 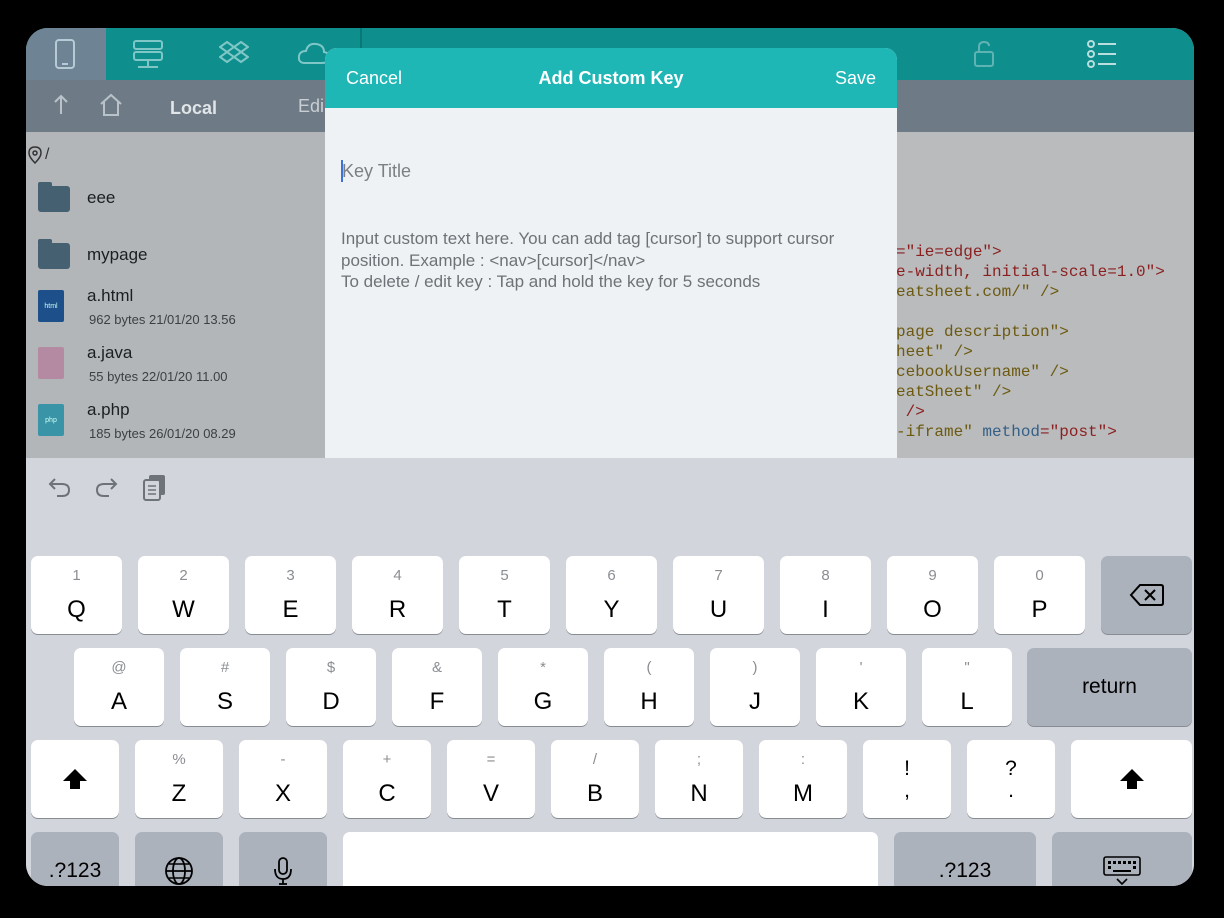 I want to click on key-y: 6Y, so click(x=611, y=595).